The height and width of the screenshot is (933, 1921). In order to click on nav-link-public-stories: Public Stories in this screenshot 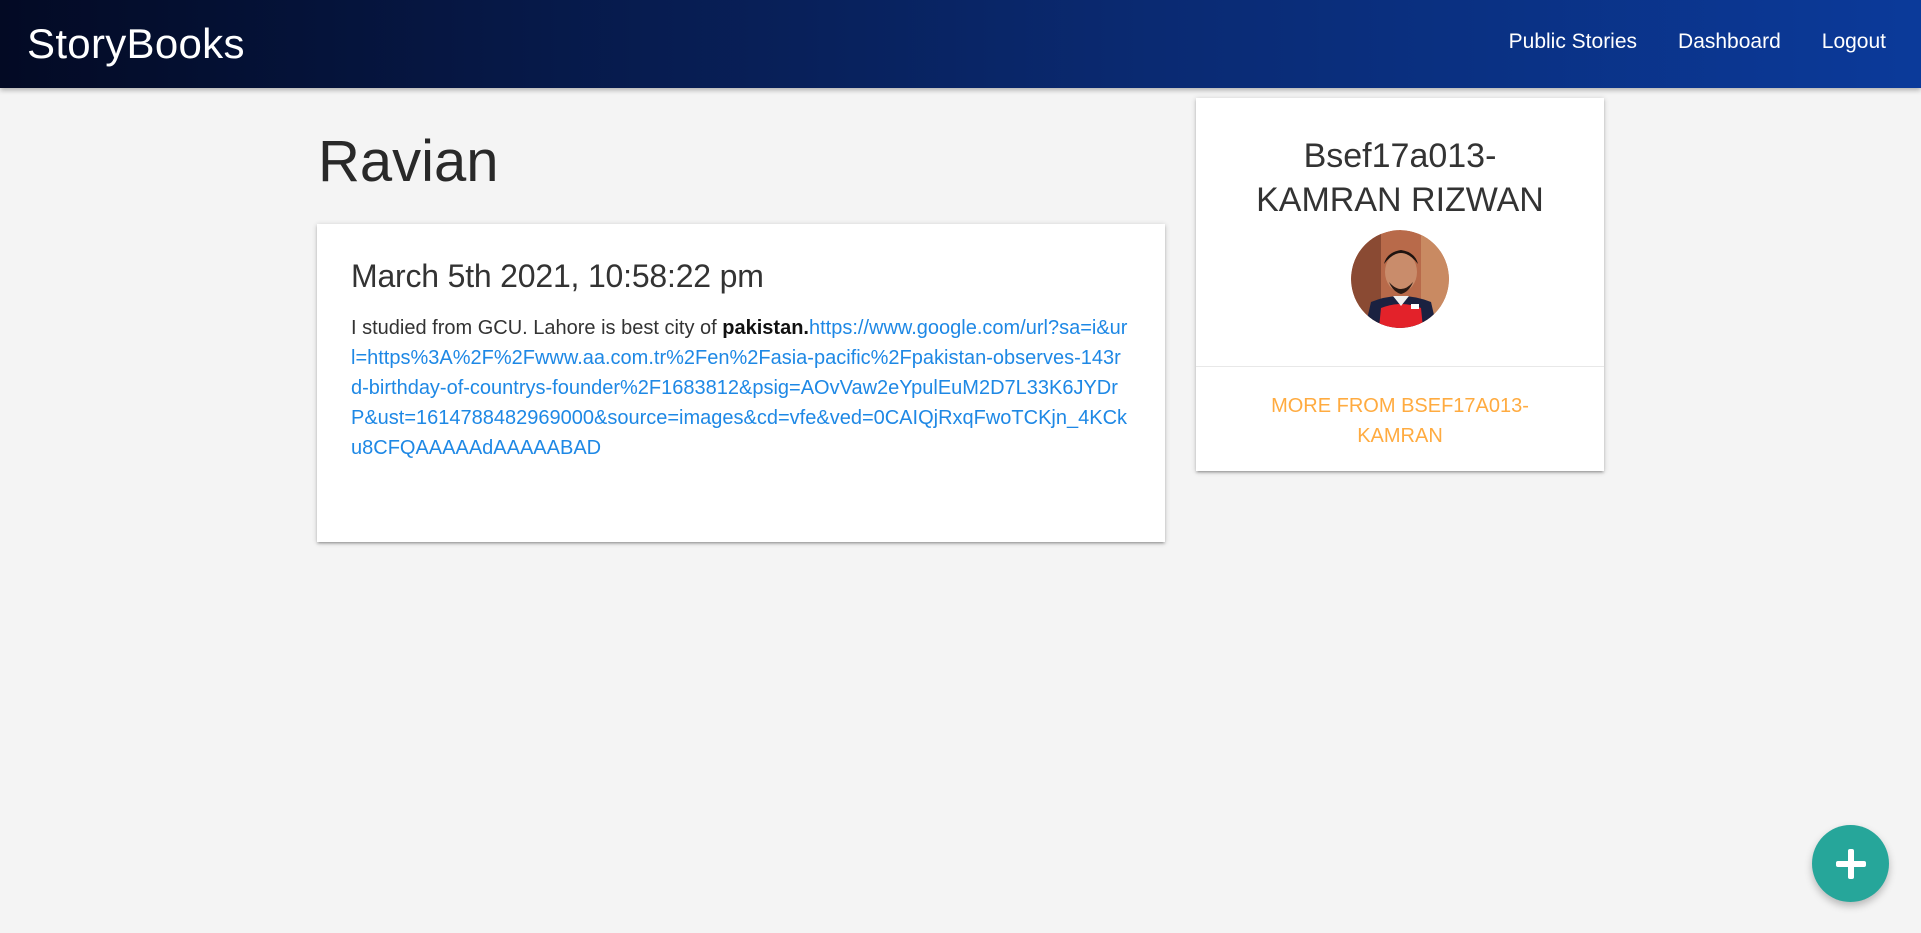, I will do `click(1573, 42)`.